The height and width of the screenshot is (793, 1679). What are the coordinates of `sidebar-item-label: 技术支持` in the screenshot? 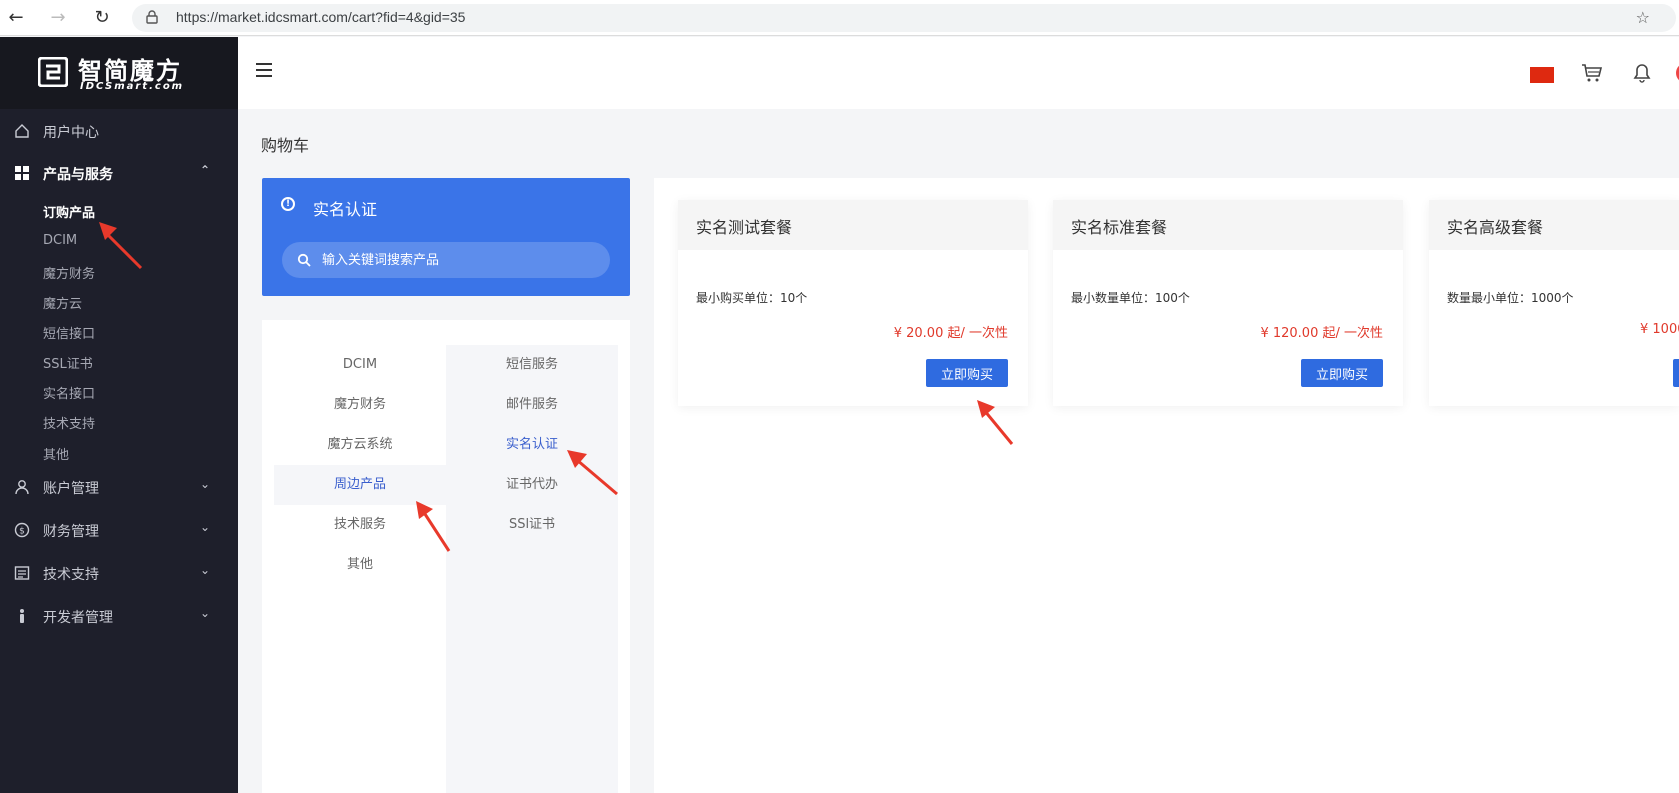 It's located at (71, 575).